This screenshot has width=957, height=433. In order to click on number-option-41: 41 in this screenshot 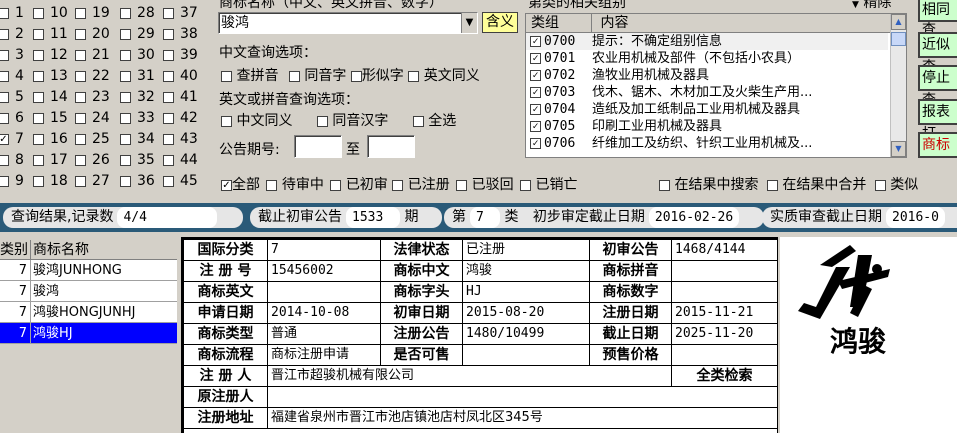, I will do `click(183, 97)`.